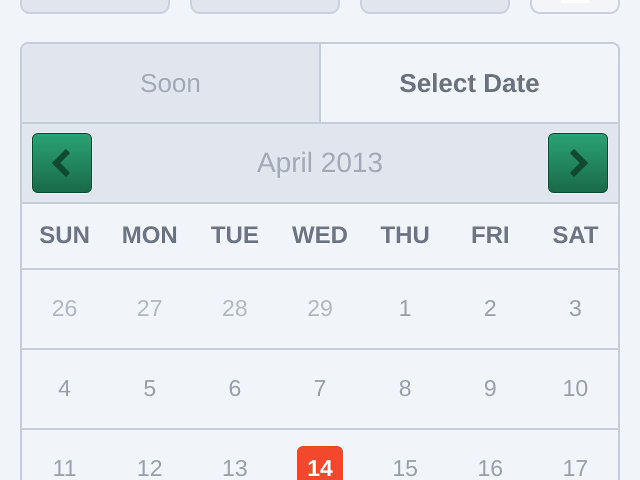 The height and width of the screenshot is (480, 640). Describe the element at coordinates (149, 389) in the screenshot. I see `day-cell: 5` at that location.